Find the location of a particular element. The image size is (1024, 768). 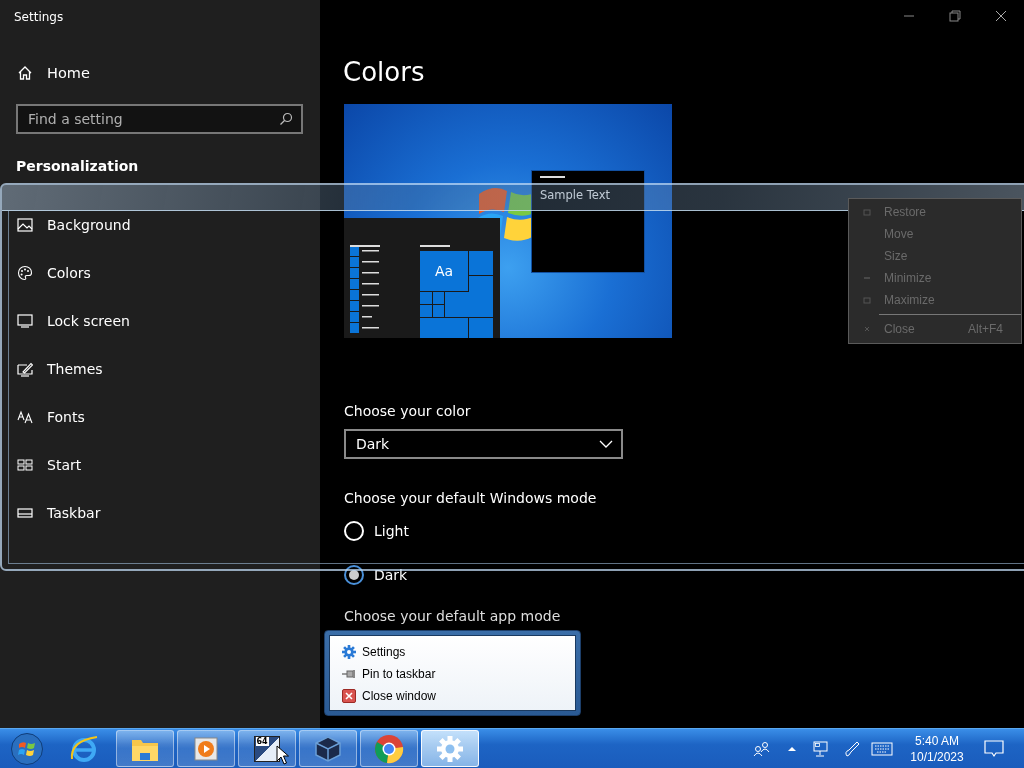

sidebar-item: Start is located at coordinates (160, 465).